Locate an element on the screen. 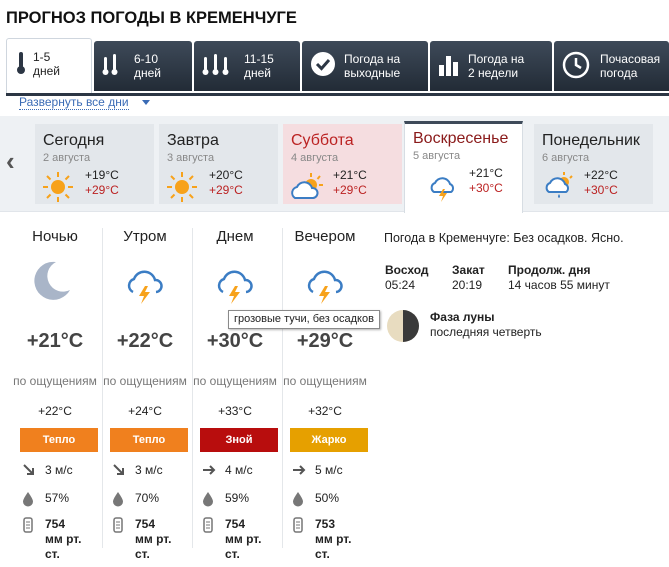 The width and height of the screenshot is (669, 567). clock-icon is located at coordinates (576, 66).